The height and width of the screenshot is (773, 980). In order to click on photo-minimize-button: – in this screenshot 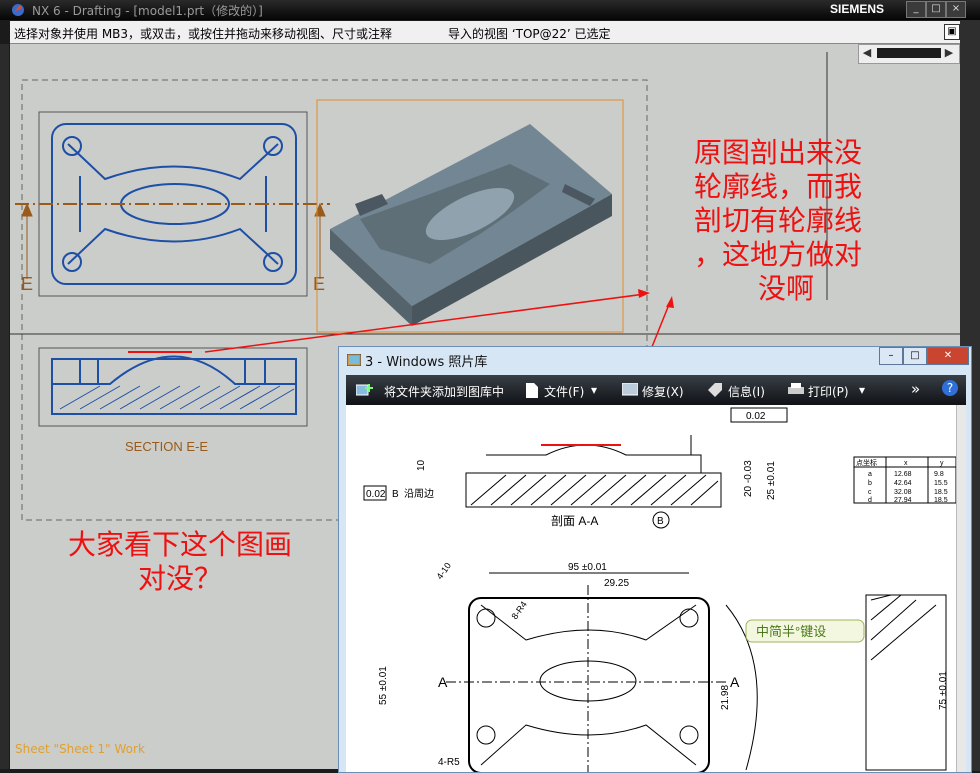, I will do `click(891, 356)`.